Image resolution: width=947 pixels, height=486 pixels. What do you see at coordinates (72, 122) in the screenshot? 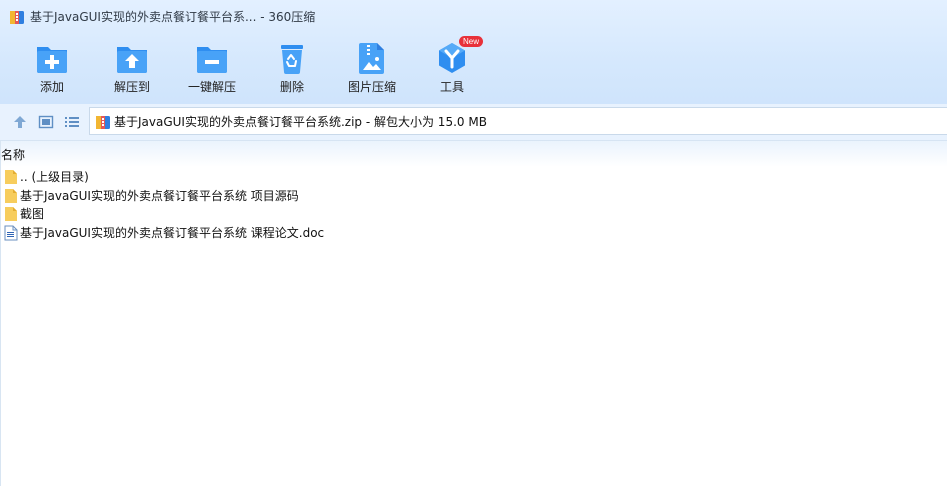
I see `list-view-icon` at bounding box center [72, 122].